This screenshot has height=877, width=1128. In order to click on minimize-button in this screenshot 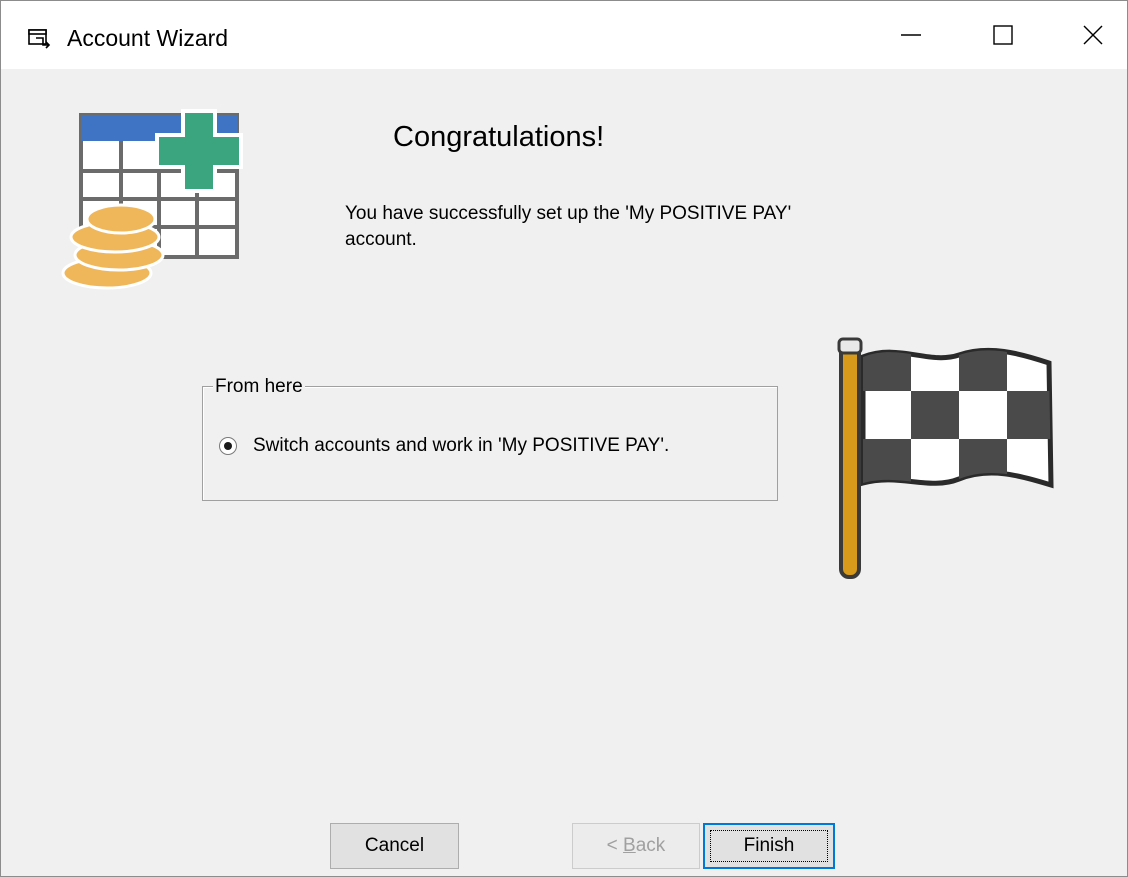, I will do `click(911, 35)`.